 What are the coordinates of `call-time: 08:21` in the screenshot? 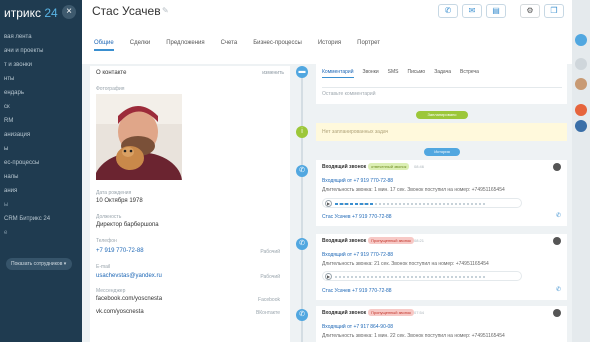 It's located at (419, 240).